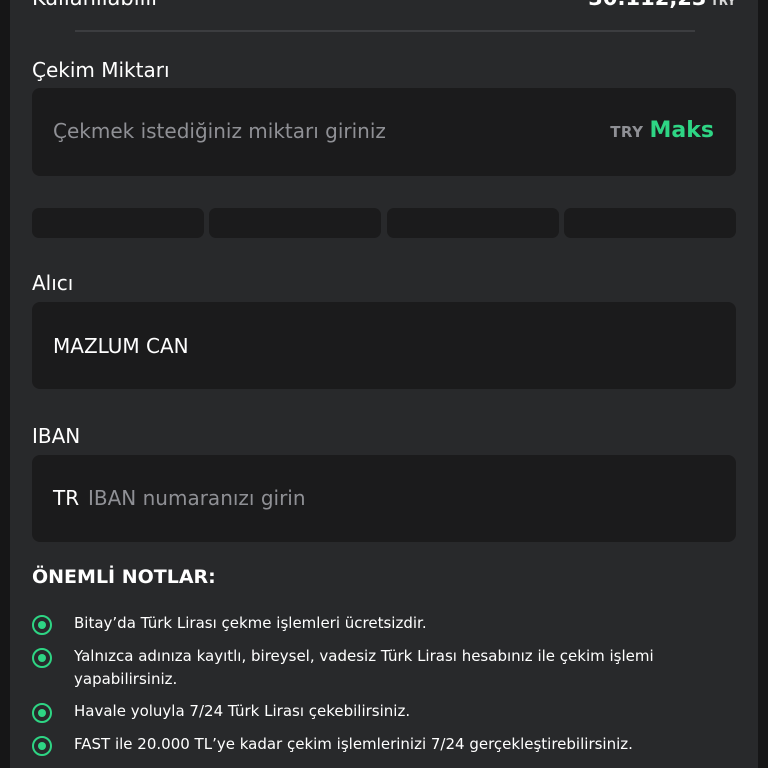 This screenshot has height=768, width=768. I want to click on available-label: Kullanılabilir, so click(96, 5).